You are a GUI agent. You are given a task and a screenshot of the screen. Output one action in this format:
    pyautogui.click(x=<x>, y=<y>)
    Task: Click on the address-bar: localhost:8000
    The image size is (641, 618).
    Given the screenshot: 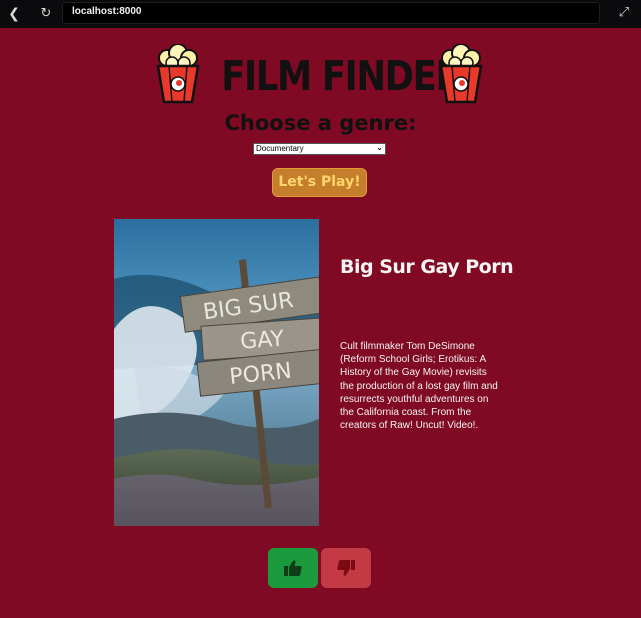 What is the action you would take?
    pyautogui.click(x=331, y=13)
    